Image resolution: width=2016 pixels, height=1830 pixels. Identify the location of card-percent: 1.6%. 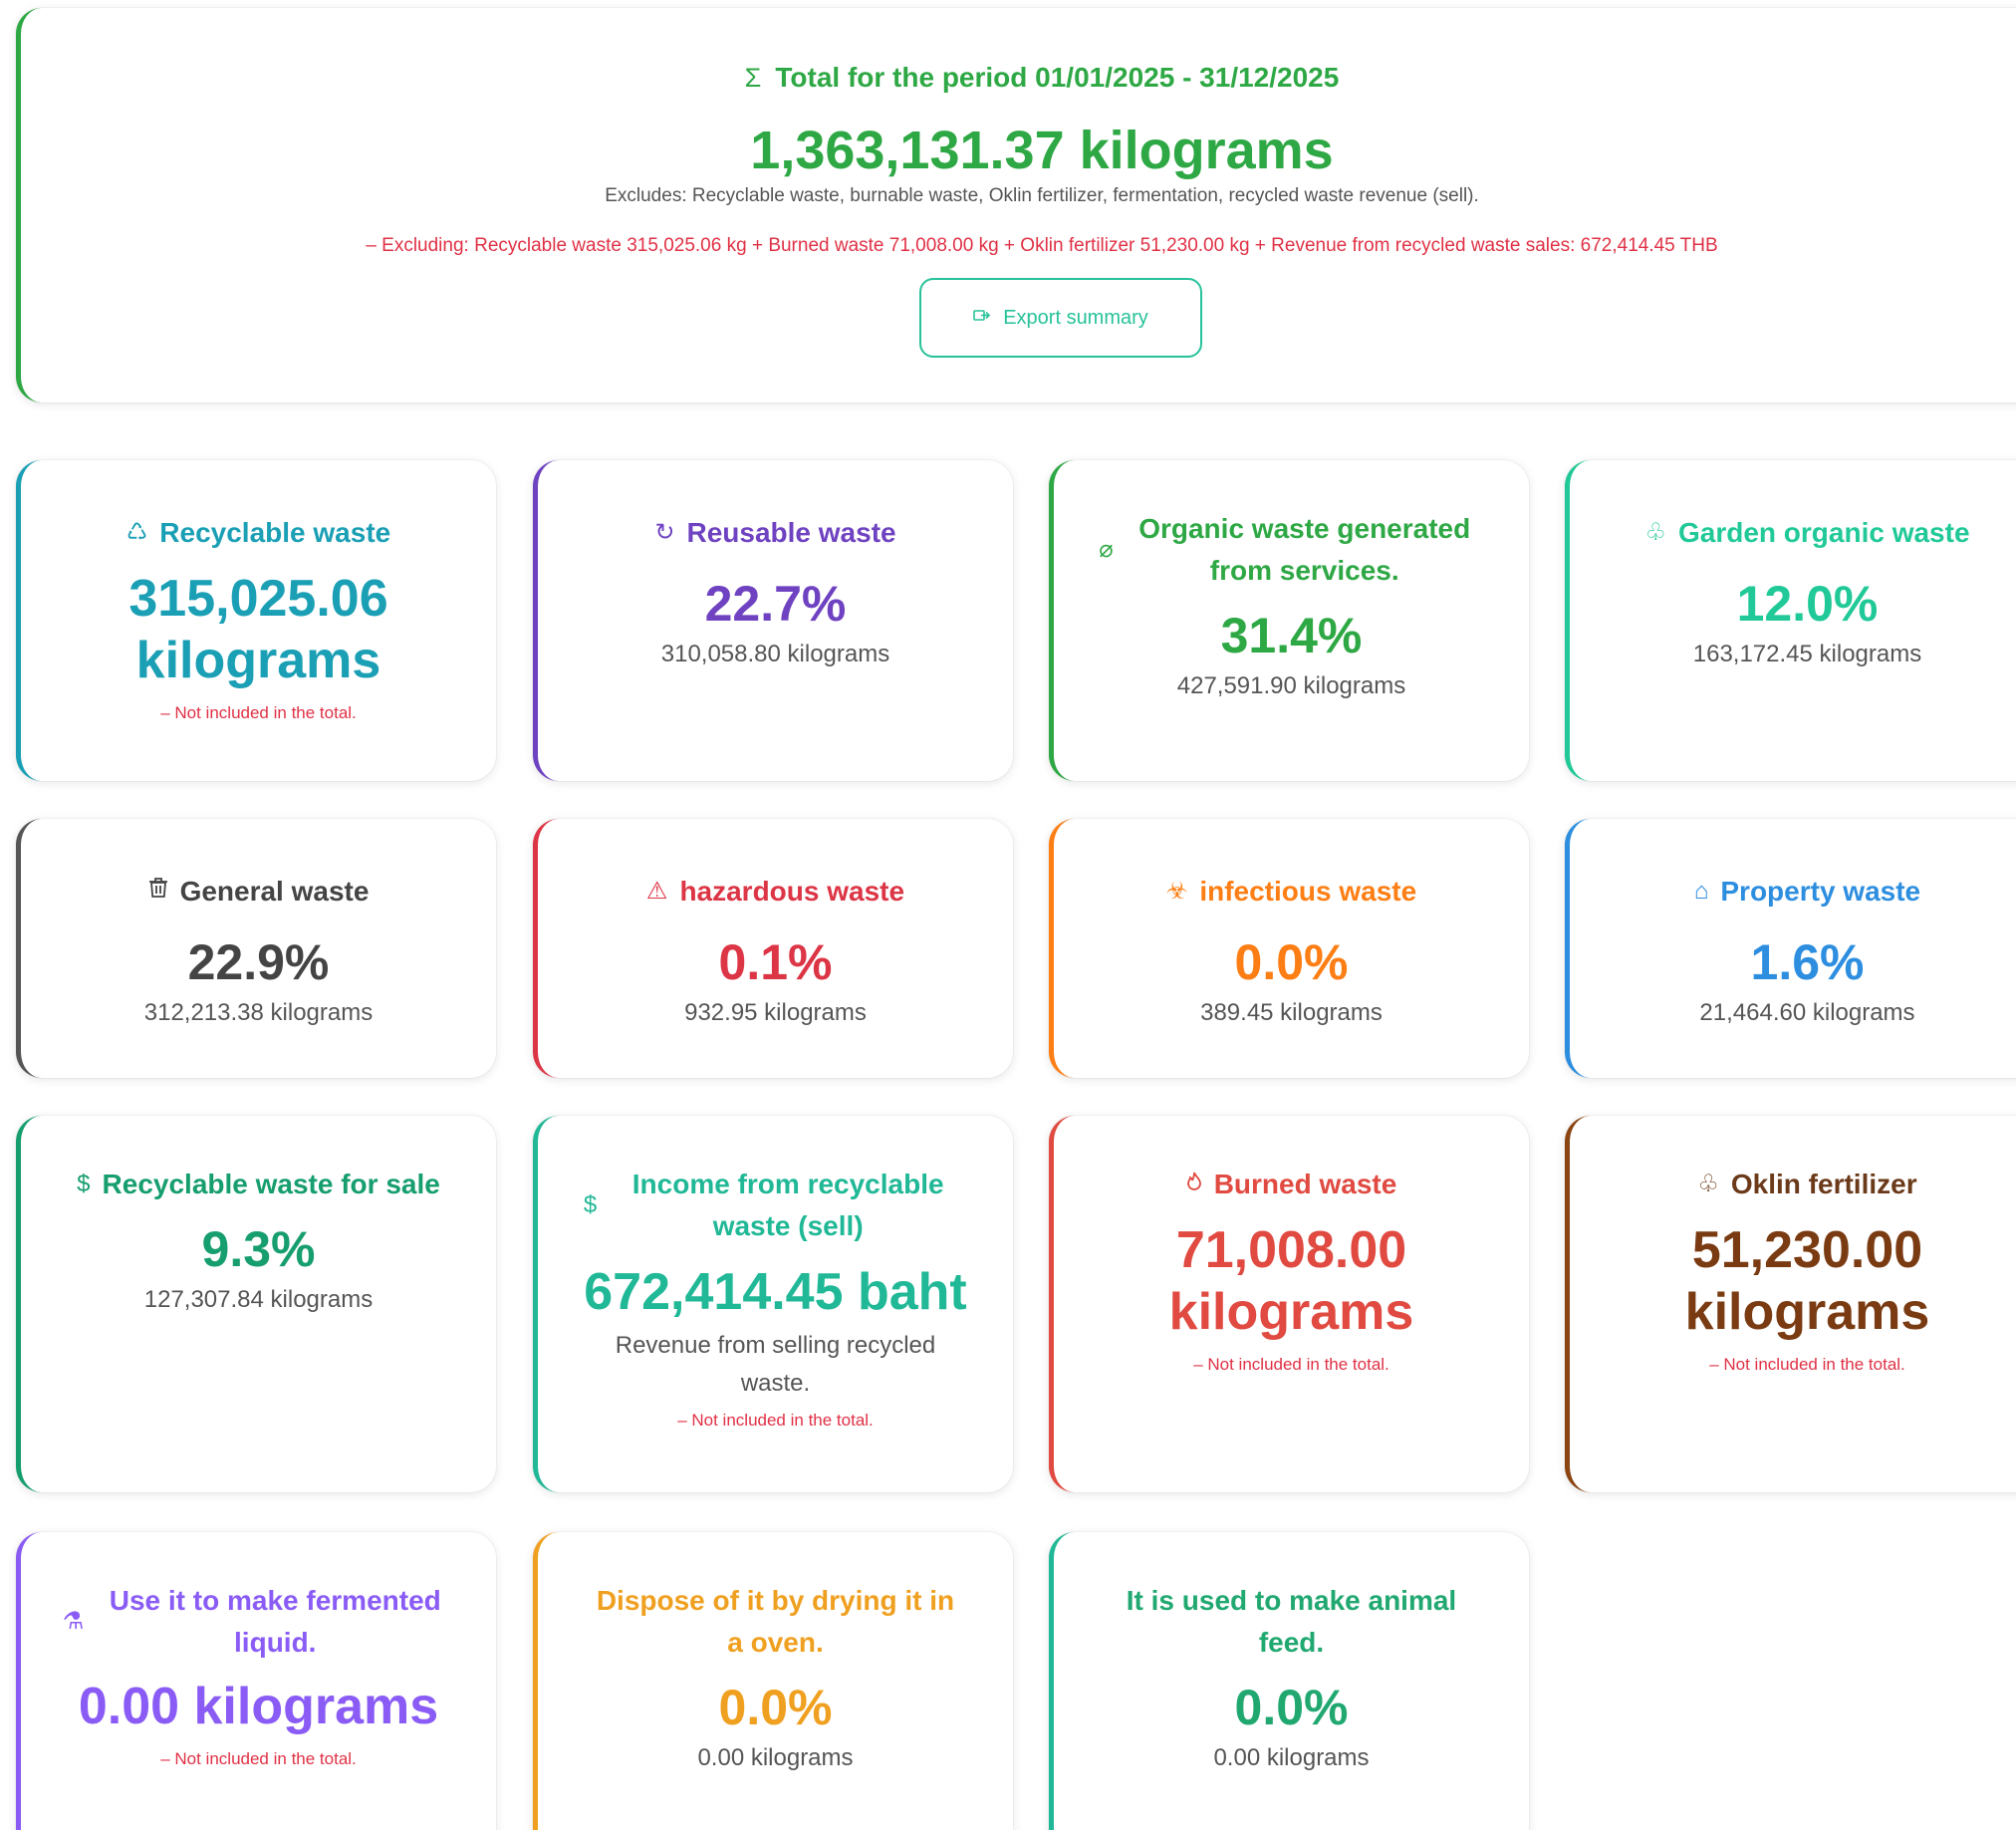
(1807, 962).